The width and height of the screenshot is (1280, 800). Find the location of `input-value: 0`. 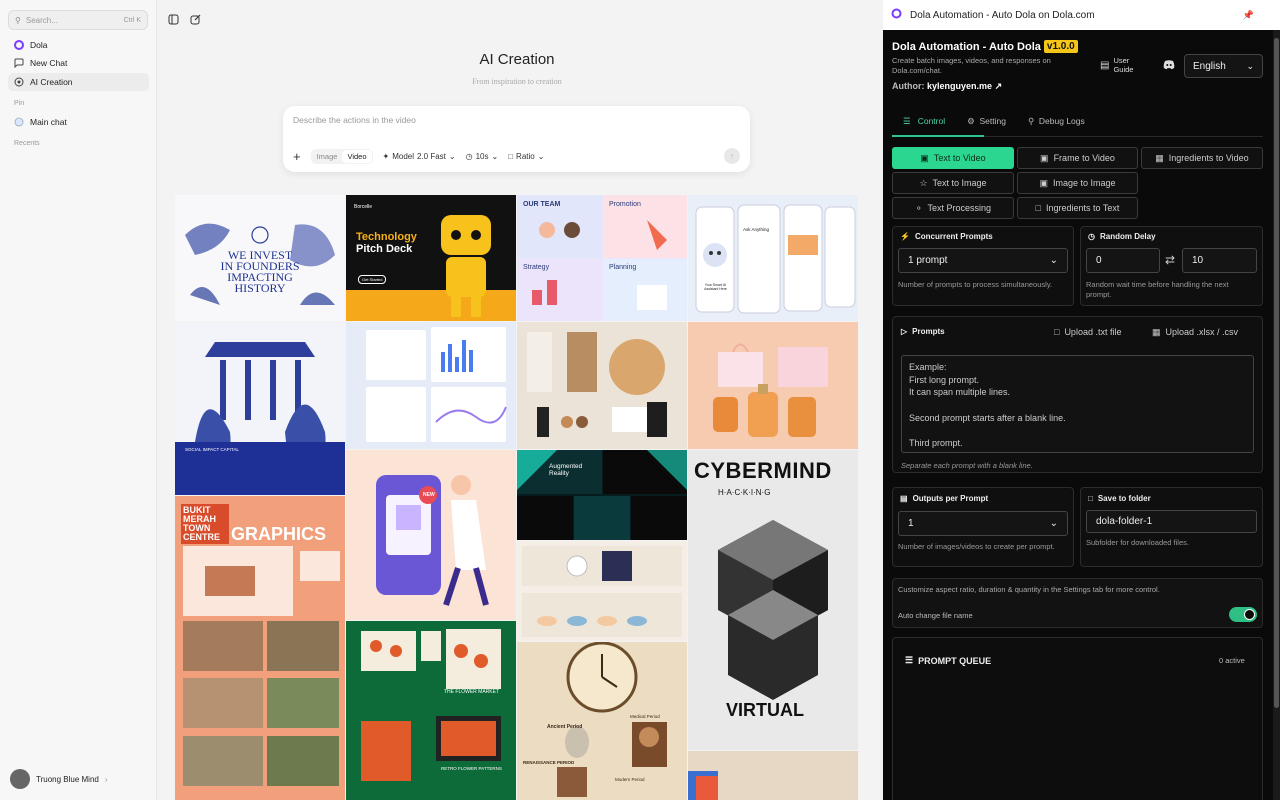

input-value: 0 is located at coordinates (1099, 260).